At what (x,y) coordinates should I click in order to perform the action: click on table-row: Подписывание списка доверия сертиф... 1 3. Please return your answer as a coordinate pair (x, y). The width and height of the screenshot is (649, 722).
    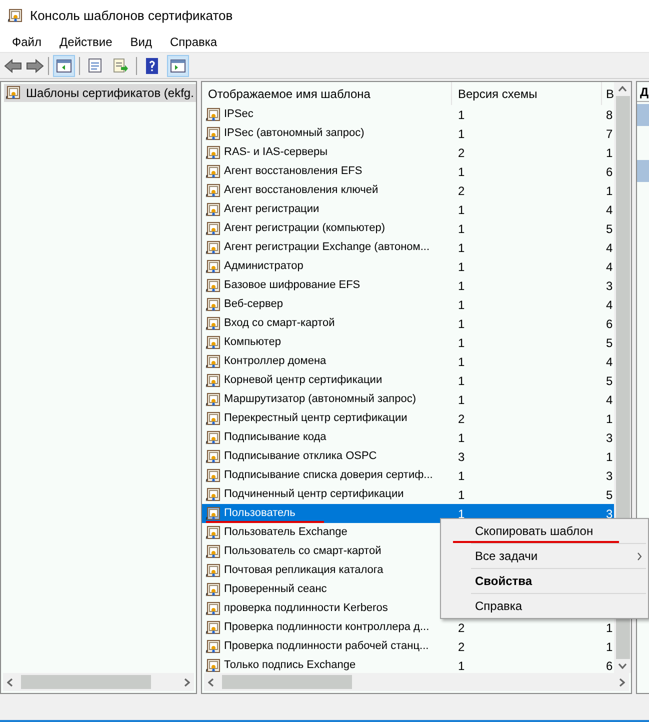
    Looking at the image, I should click on (408, 475).